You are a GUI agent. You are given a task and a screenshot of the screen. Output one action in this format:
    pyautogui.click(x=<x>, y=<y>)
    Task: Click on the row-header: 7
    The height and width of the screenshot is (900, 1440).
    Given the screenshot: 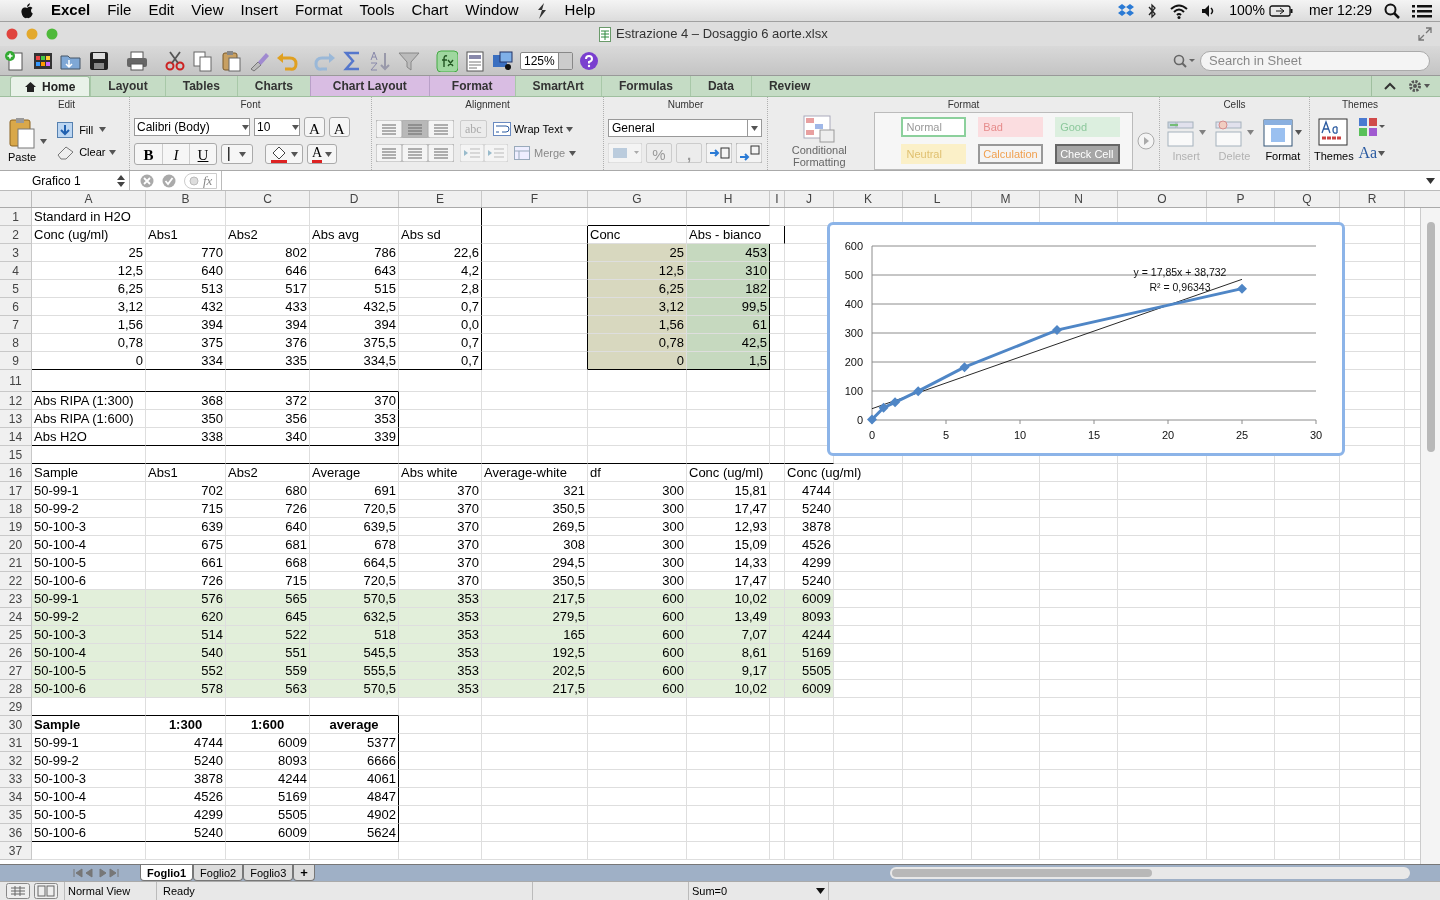 What is the action you would take?
    pyautogui.click(x=16, y=325)
    